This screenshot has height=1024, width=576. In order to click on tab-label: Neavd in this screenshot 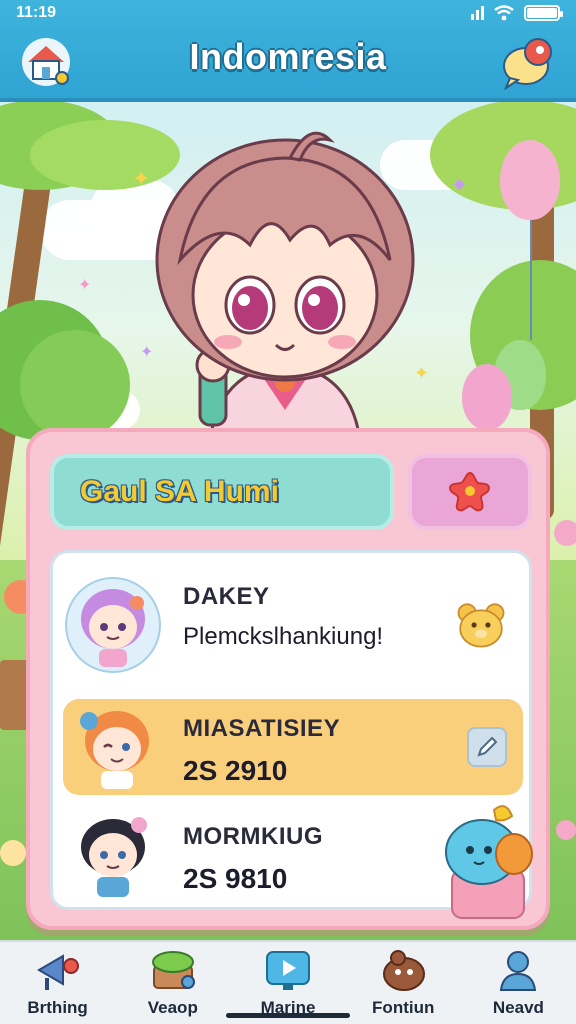, I will do `click(518, 1007)`.